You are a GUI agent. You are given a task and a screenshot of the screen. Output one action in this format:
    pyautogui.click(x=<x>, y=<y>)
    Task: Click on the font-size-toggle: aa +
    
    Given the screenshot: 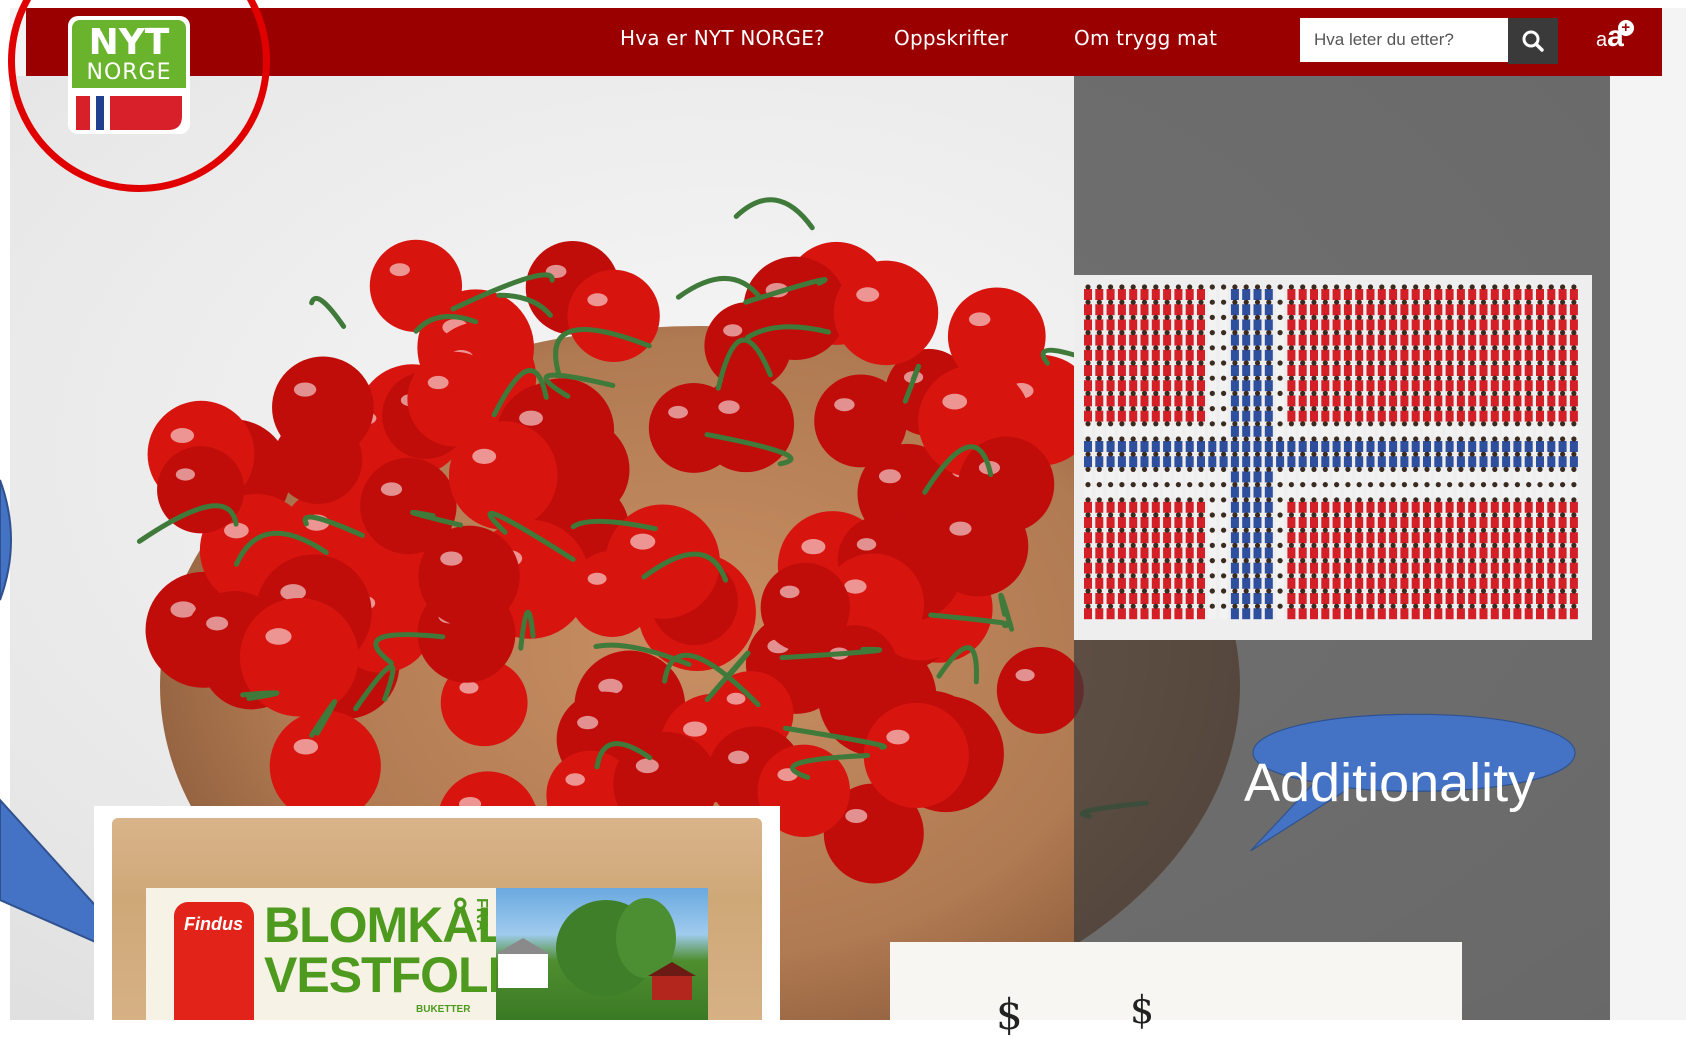 What is the action you would take?
    pyautogui.click(x=1615, y=37)
    